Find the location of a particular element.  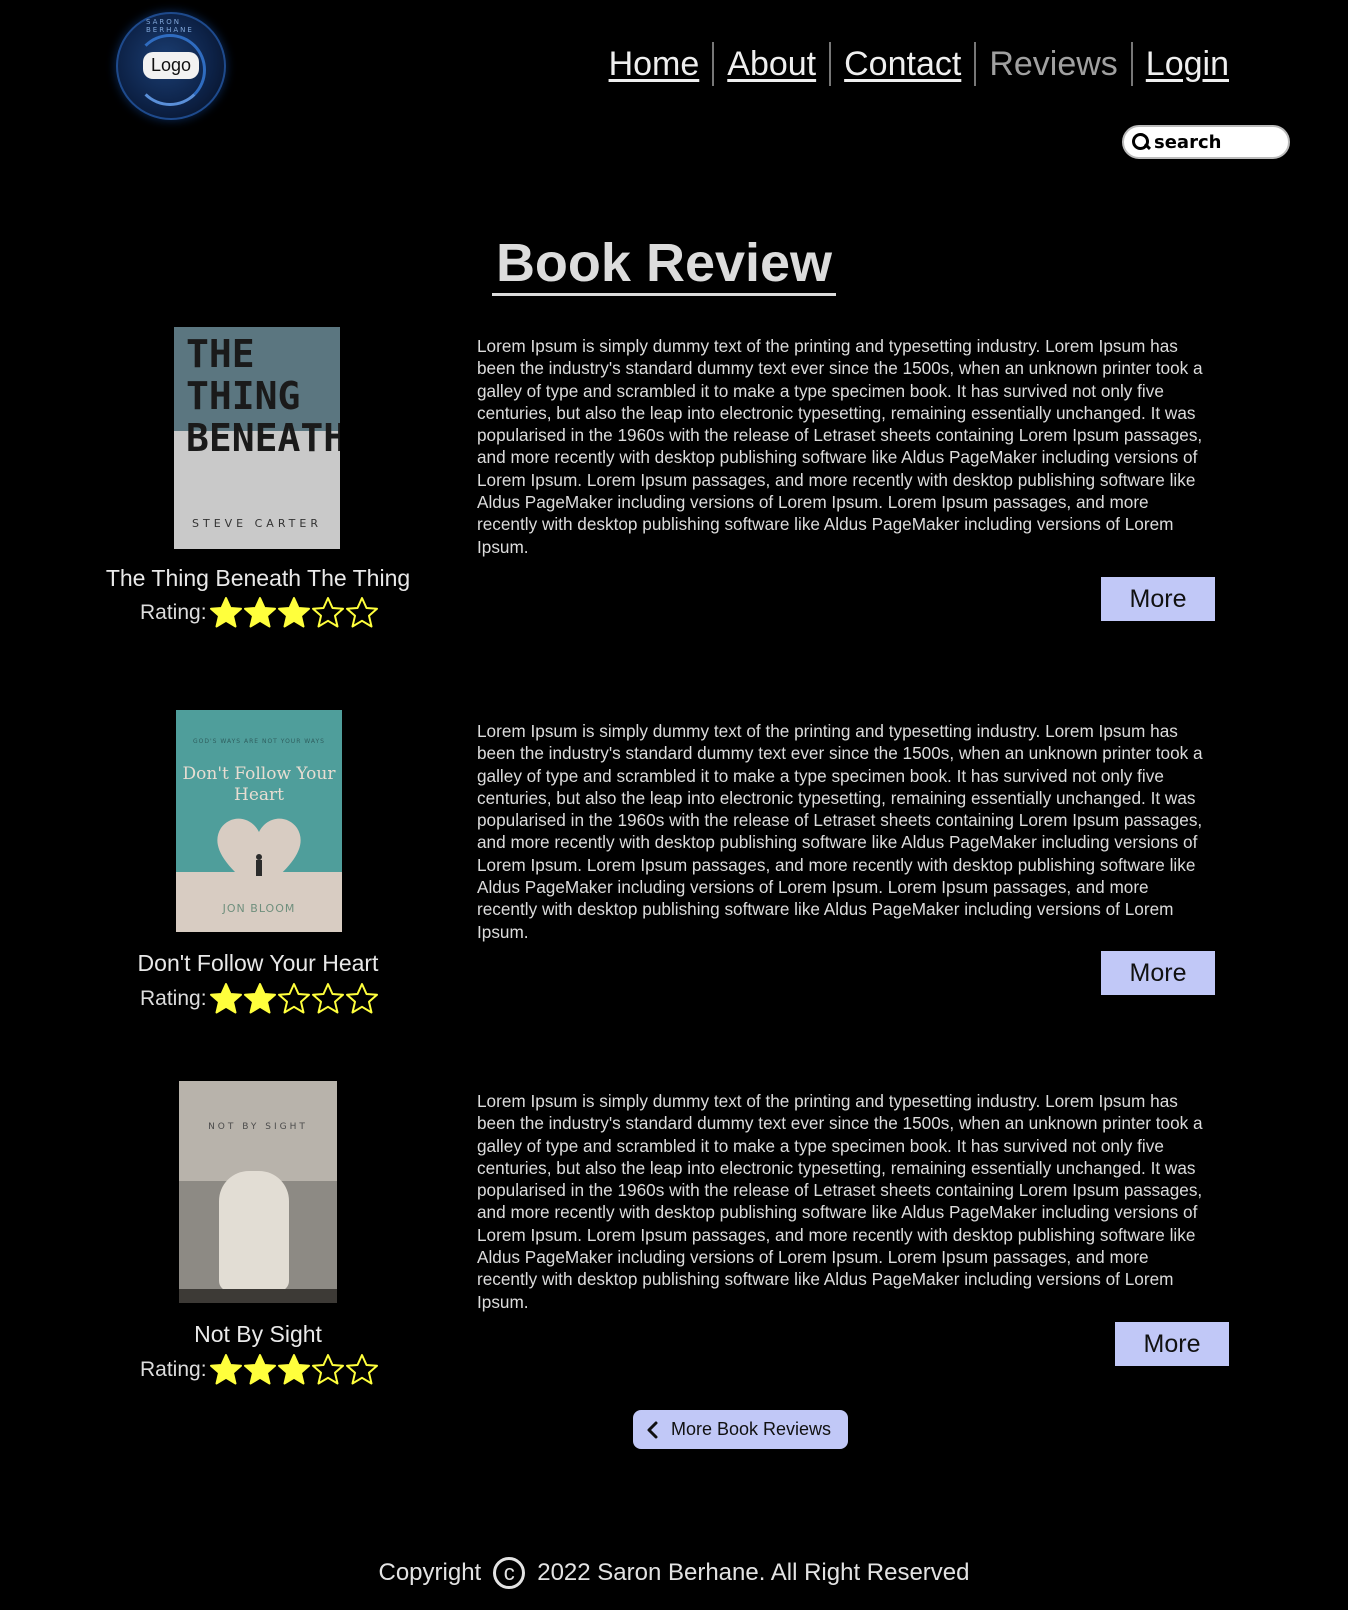

cover-kicker: GOD'S WAYS ARE NOT YOUR WAYS is located at coordinates (259, 741).